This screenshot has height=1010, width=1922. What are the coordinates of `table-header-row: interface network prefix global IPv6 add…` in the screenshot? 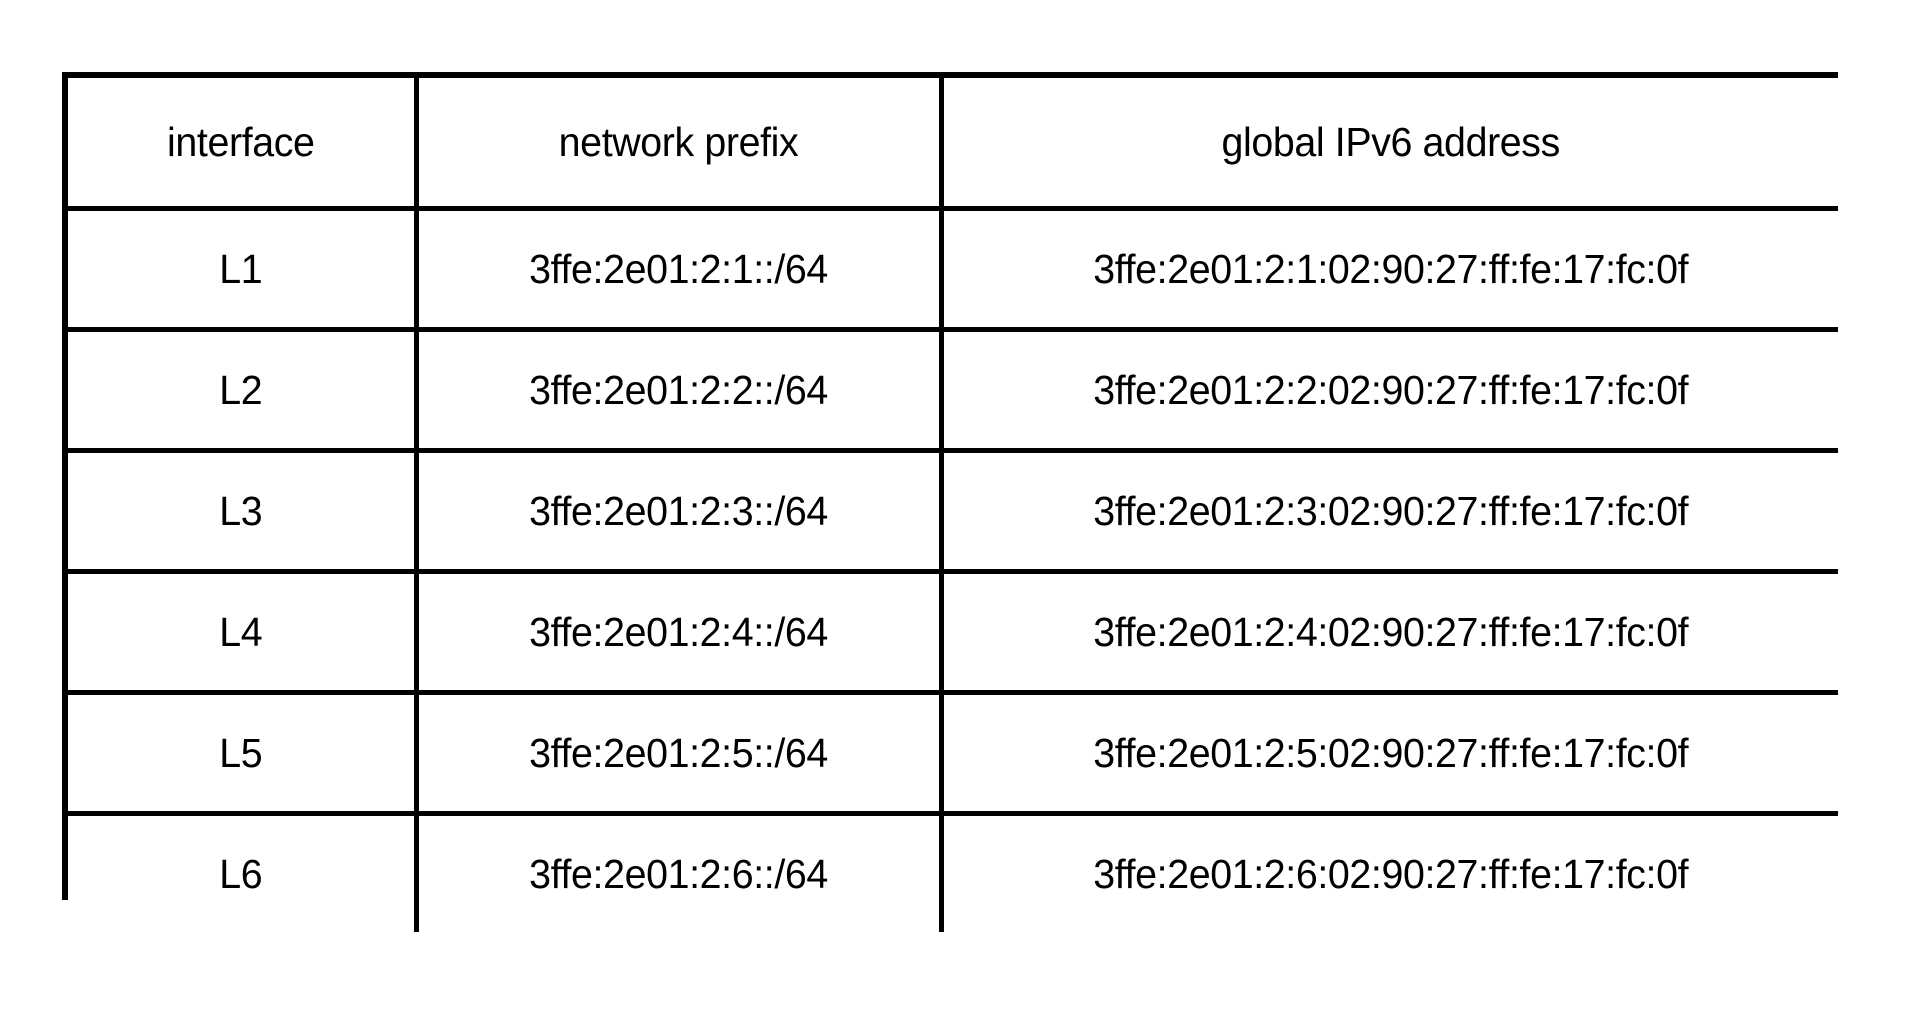 It's located at (953, 143).